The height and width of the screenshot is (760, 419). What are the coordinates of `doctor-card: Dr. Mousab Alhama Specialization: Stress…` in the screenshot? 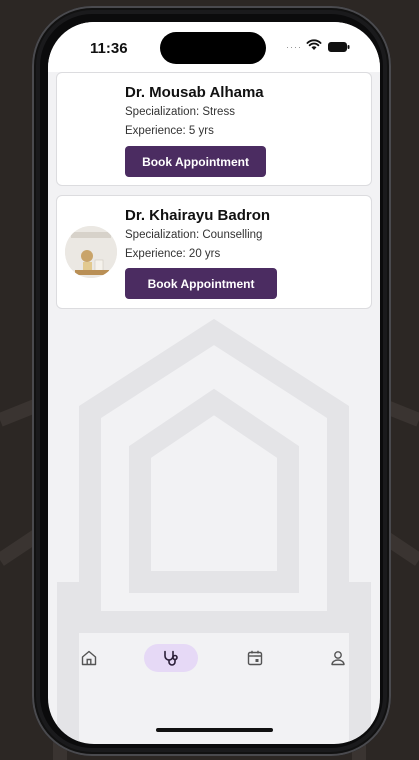 It's located at (214, 129).